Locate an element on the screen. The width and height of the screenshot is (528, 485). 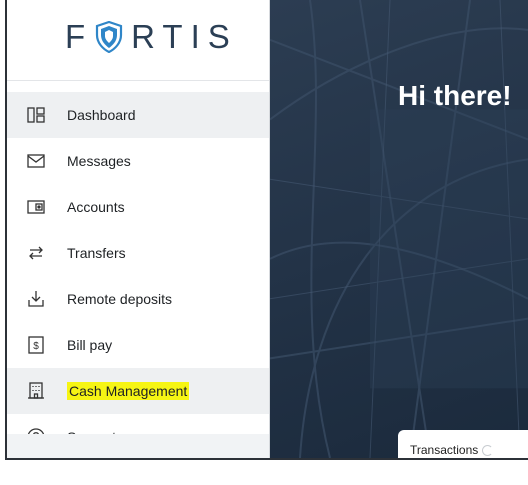
sidebar-item-label: Remote deposits is located at coordinates (120, 299).